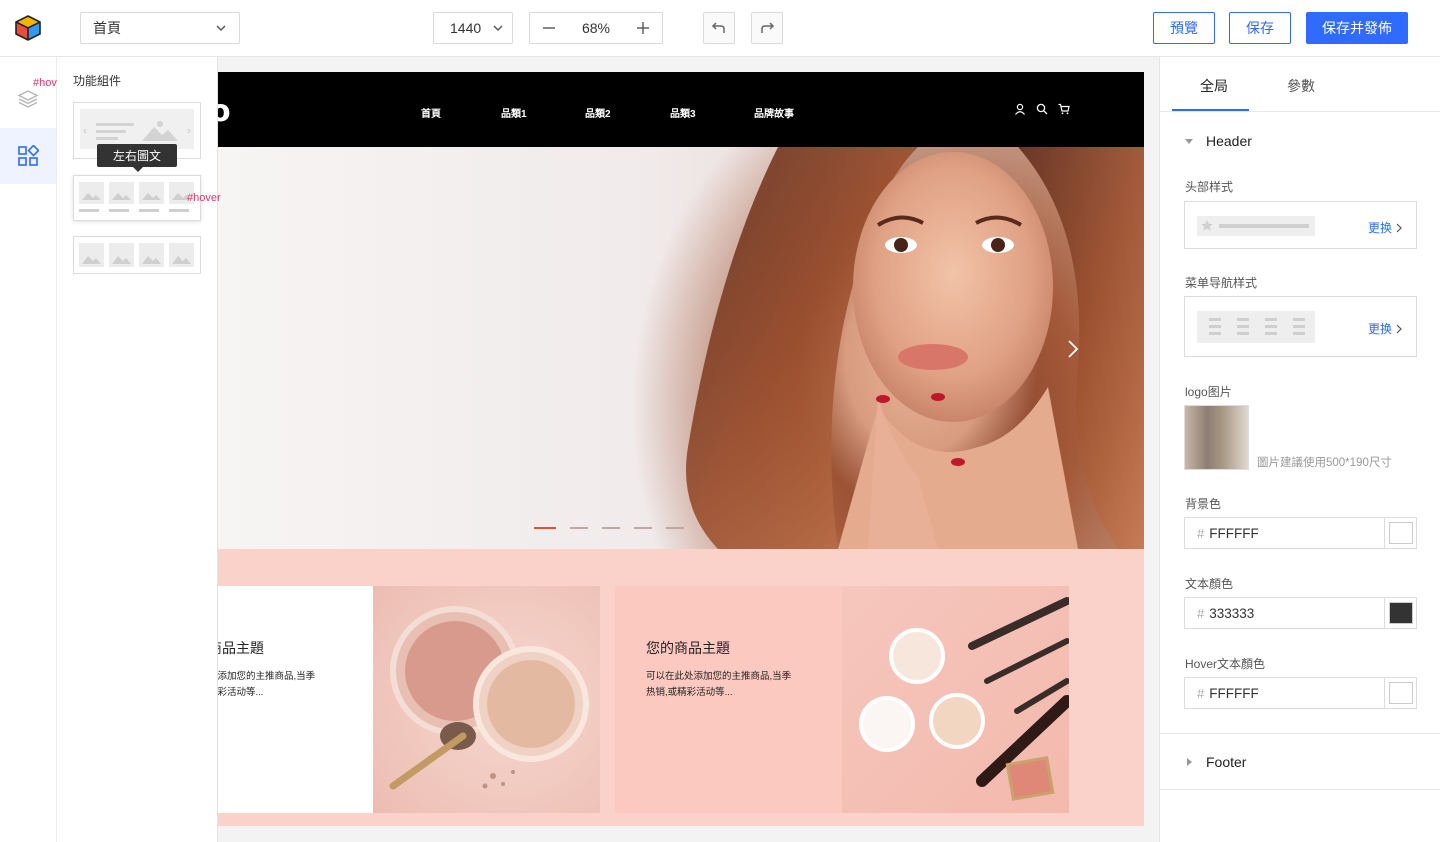 Image resolution: width=1440 pixels, height=842 pixels. I want to click on search-icon, so click(1042, 109).